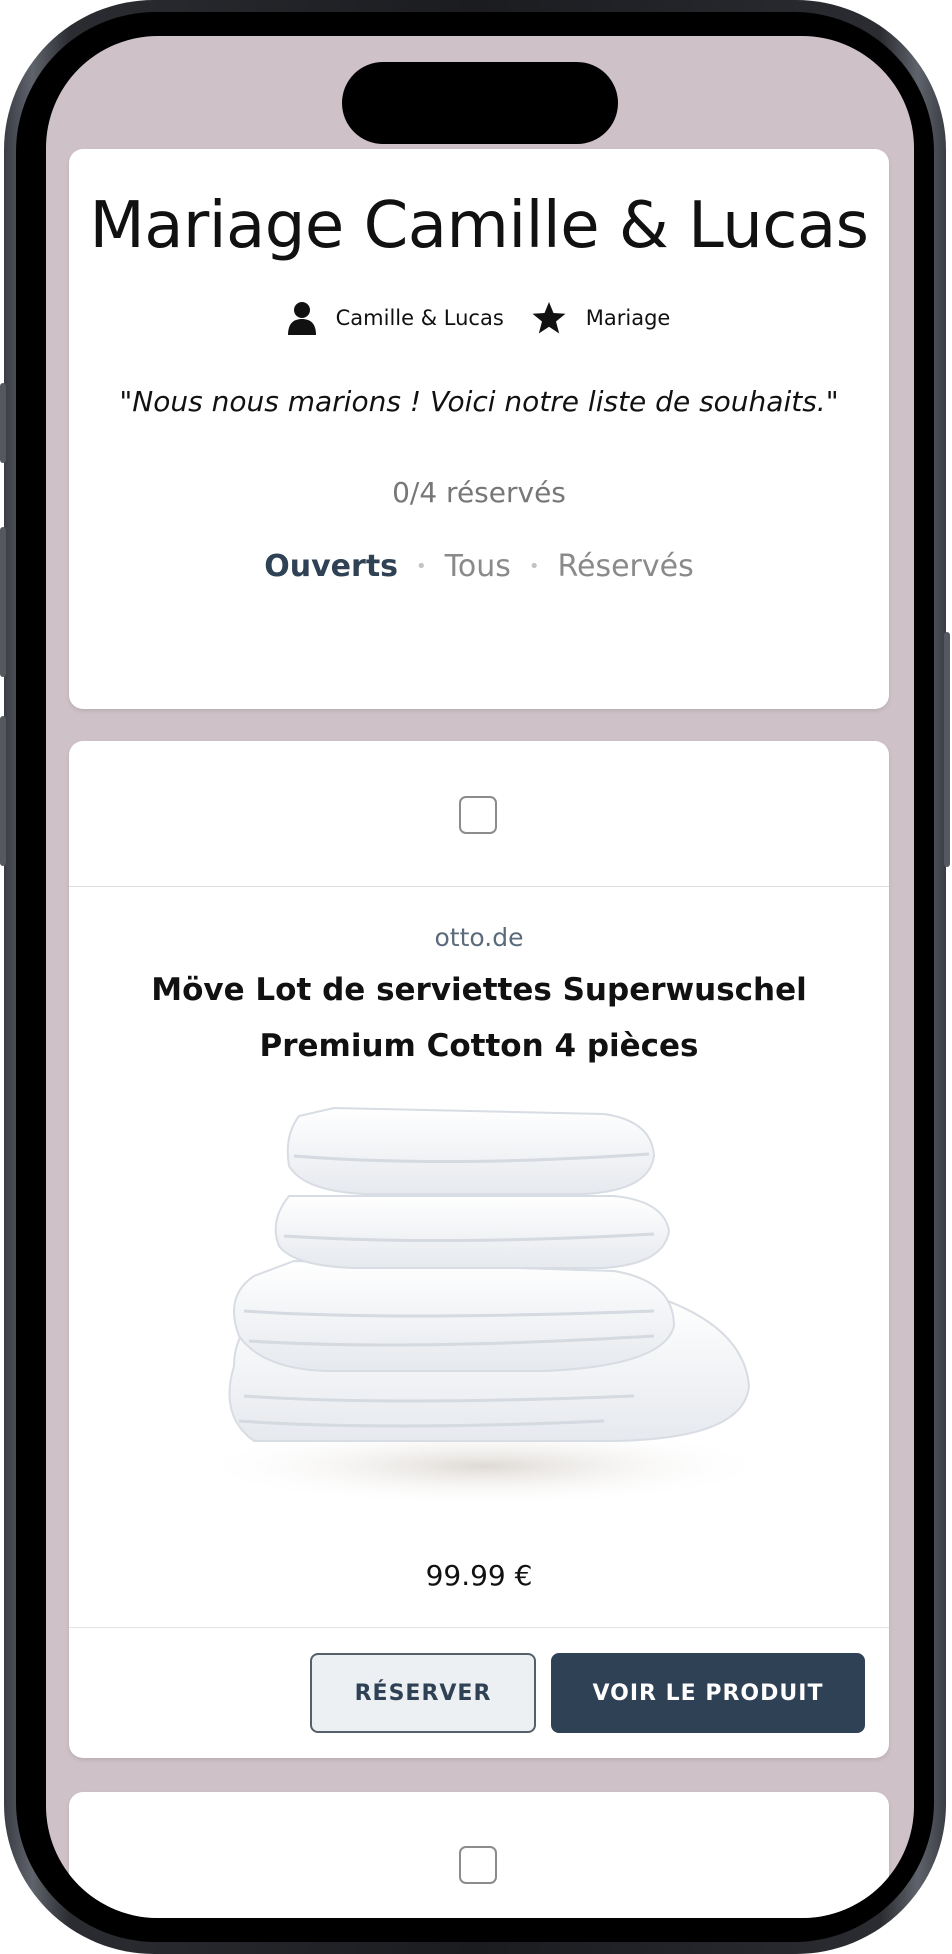 This screenshot has height=1954, width=952. I want to click on wishlist-meta: Camille & Lucas Mariage, so click(479, 318).